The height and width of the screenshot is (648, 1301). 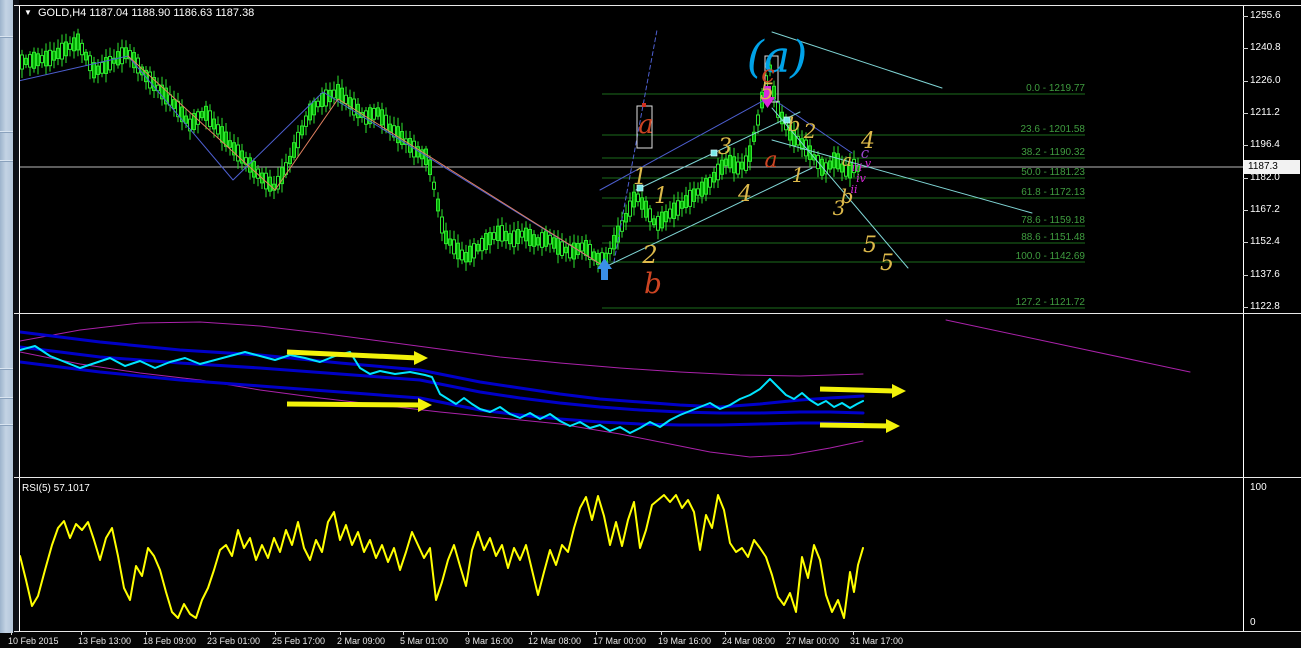 What do you see at coordinates (635, 146) in the screenshot?
I see `trendline-impulse-dashed` at bounding box center [635, 146].